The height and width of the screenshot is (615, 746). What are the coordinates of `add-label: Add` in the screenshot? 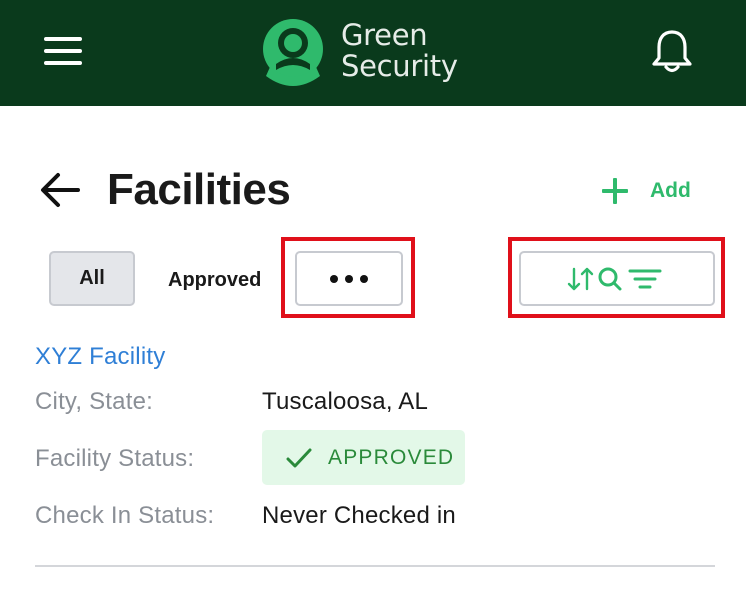 It's located at (670, 190).